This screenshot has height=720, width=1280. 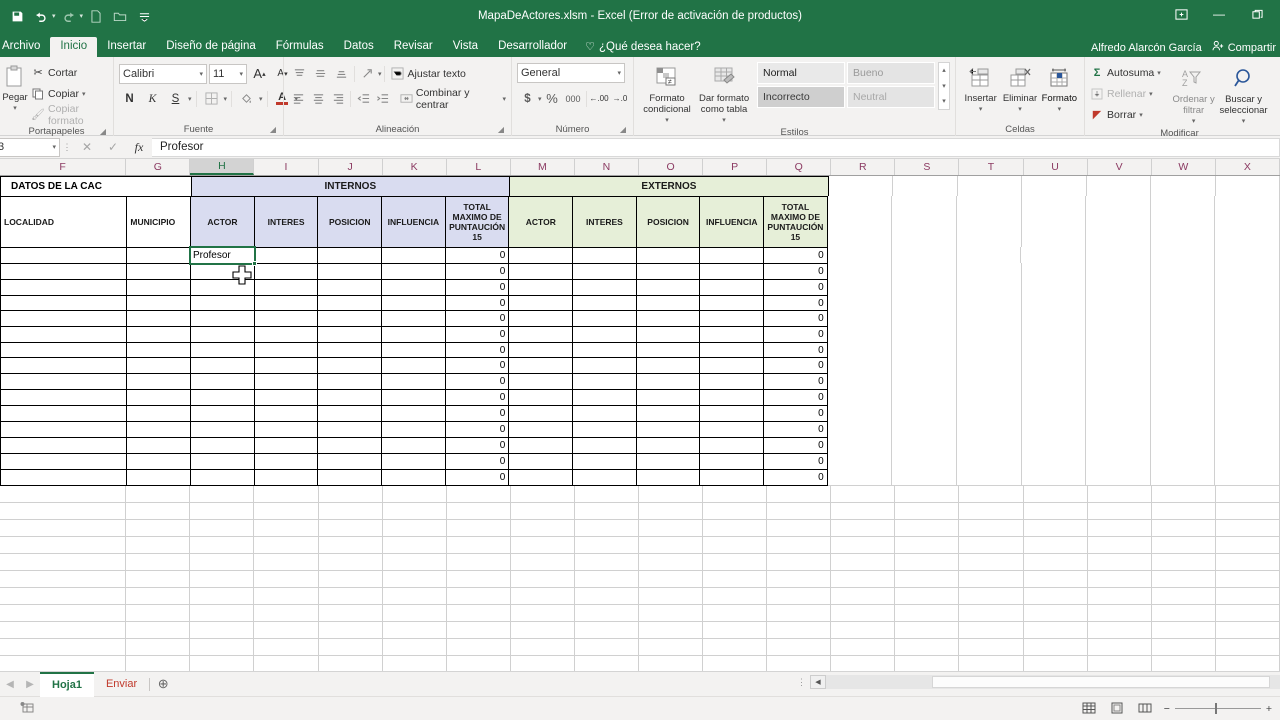 I want to click on cell-X1, so click(x=1247, y=186).